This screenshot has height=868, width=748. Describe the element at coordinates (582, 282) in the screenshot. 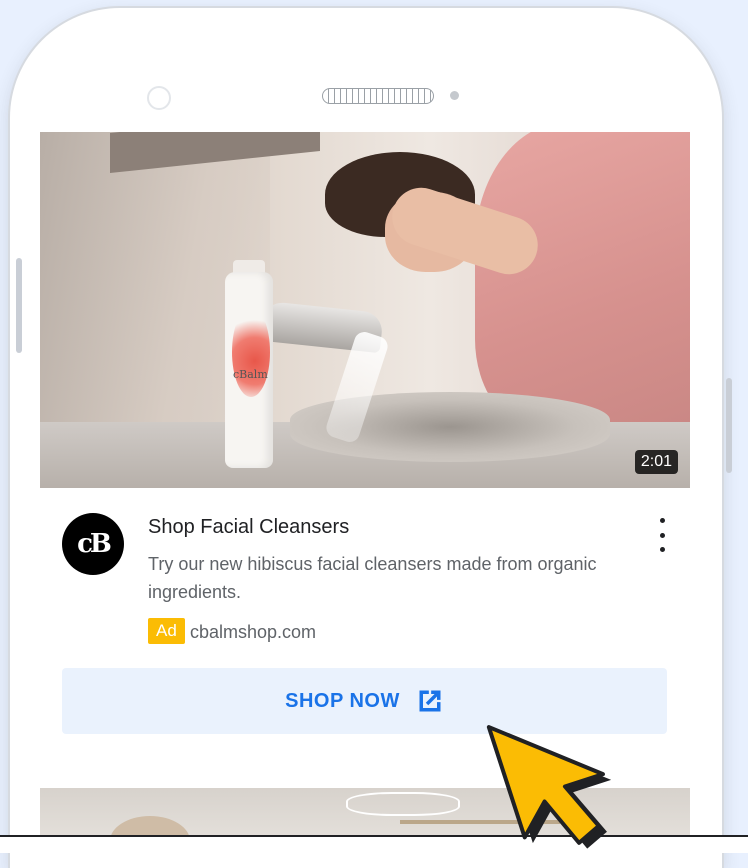

I see `person-robe` at that location.